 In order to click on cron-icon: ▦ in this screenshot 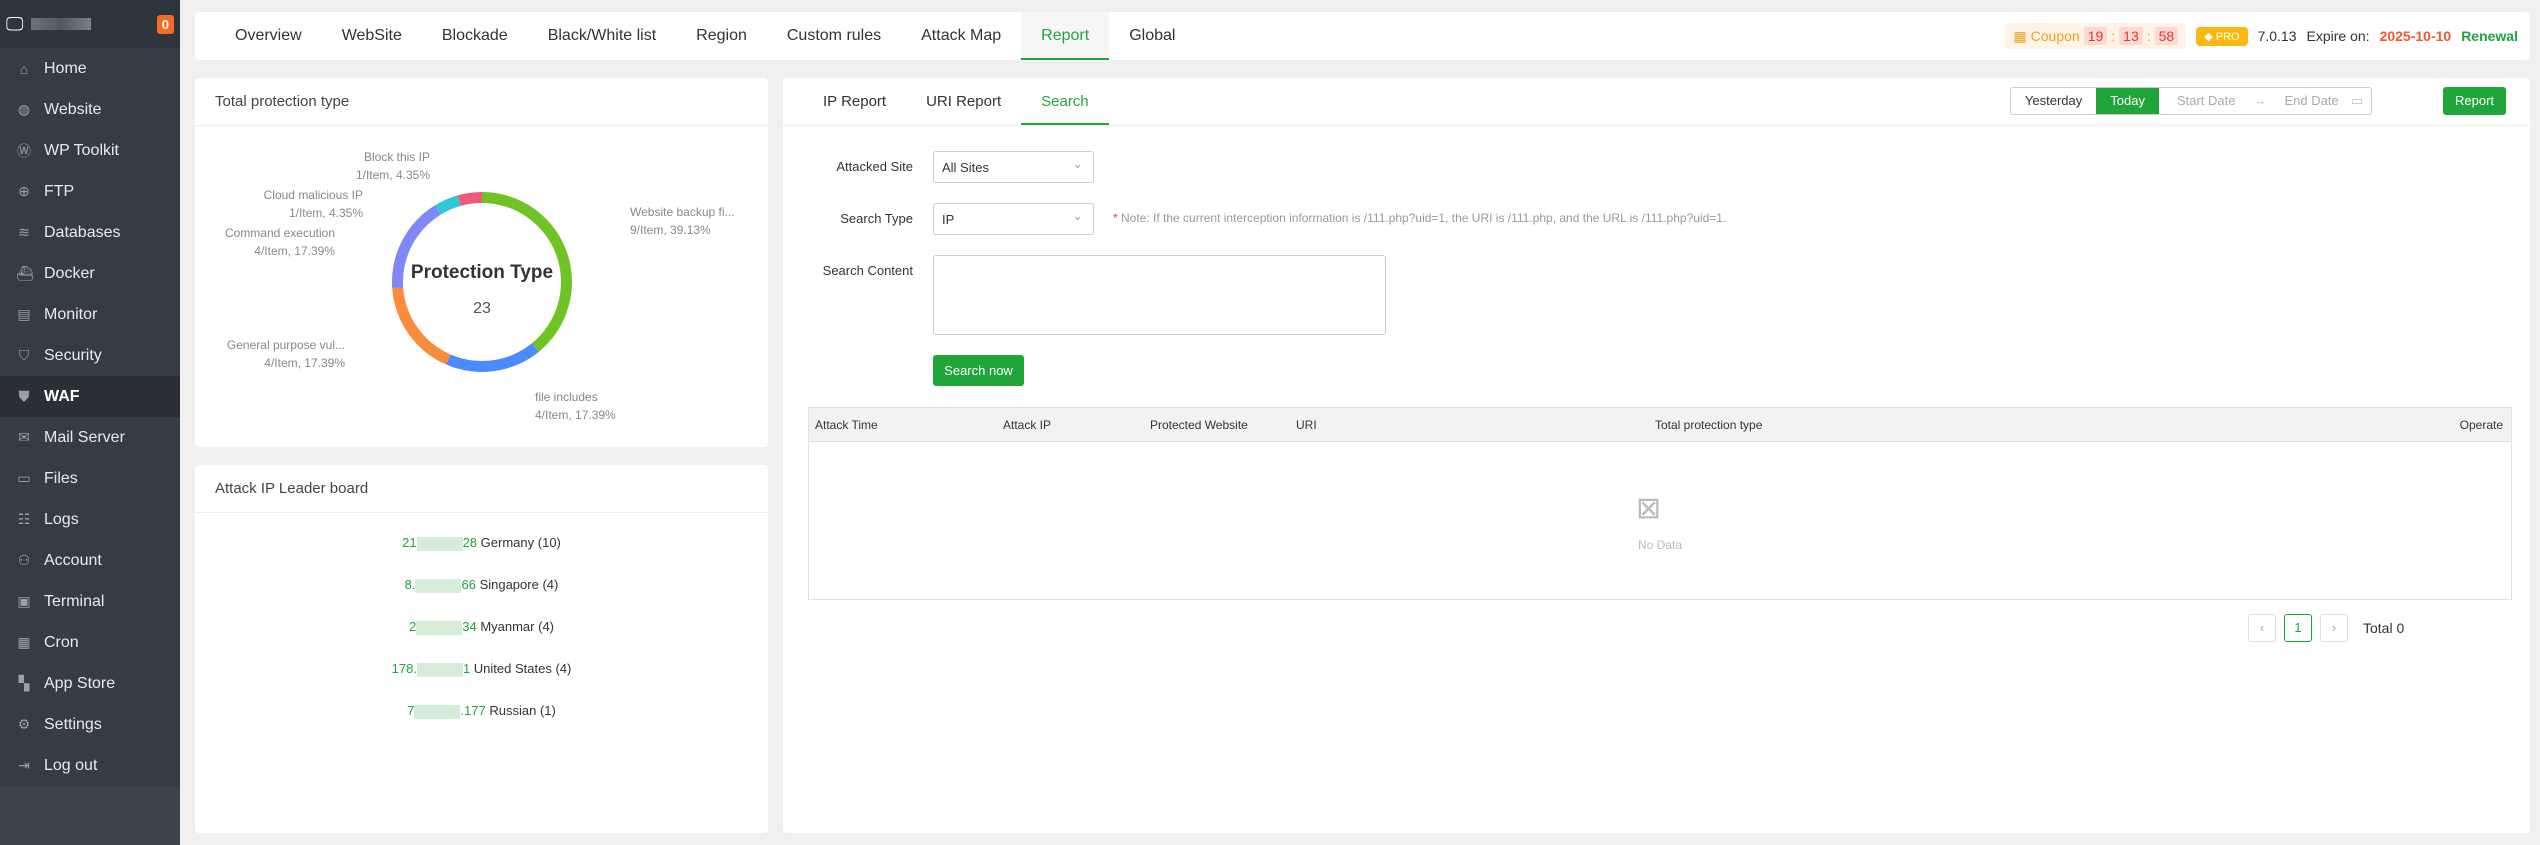, I will do `click(24, 642)`.